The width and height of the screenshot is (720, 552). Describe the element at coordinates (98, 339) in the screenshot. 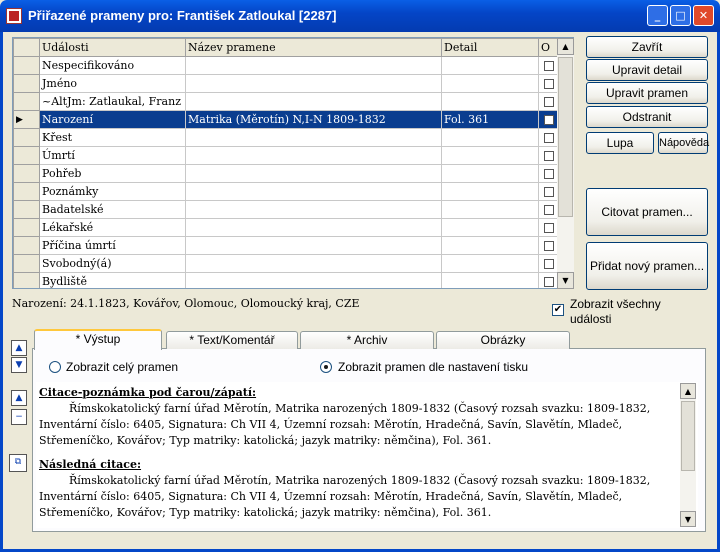

I see `tab-output: * Výstup` at that location.